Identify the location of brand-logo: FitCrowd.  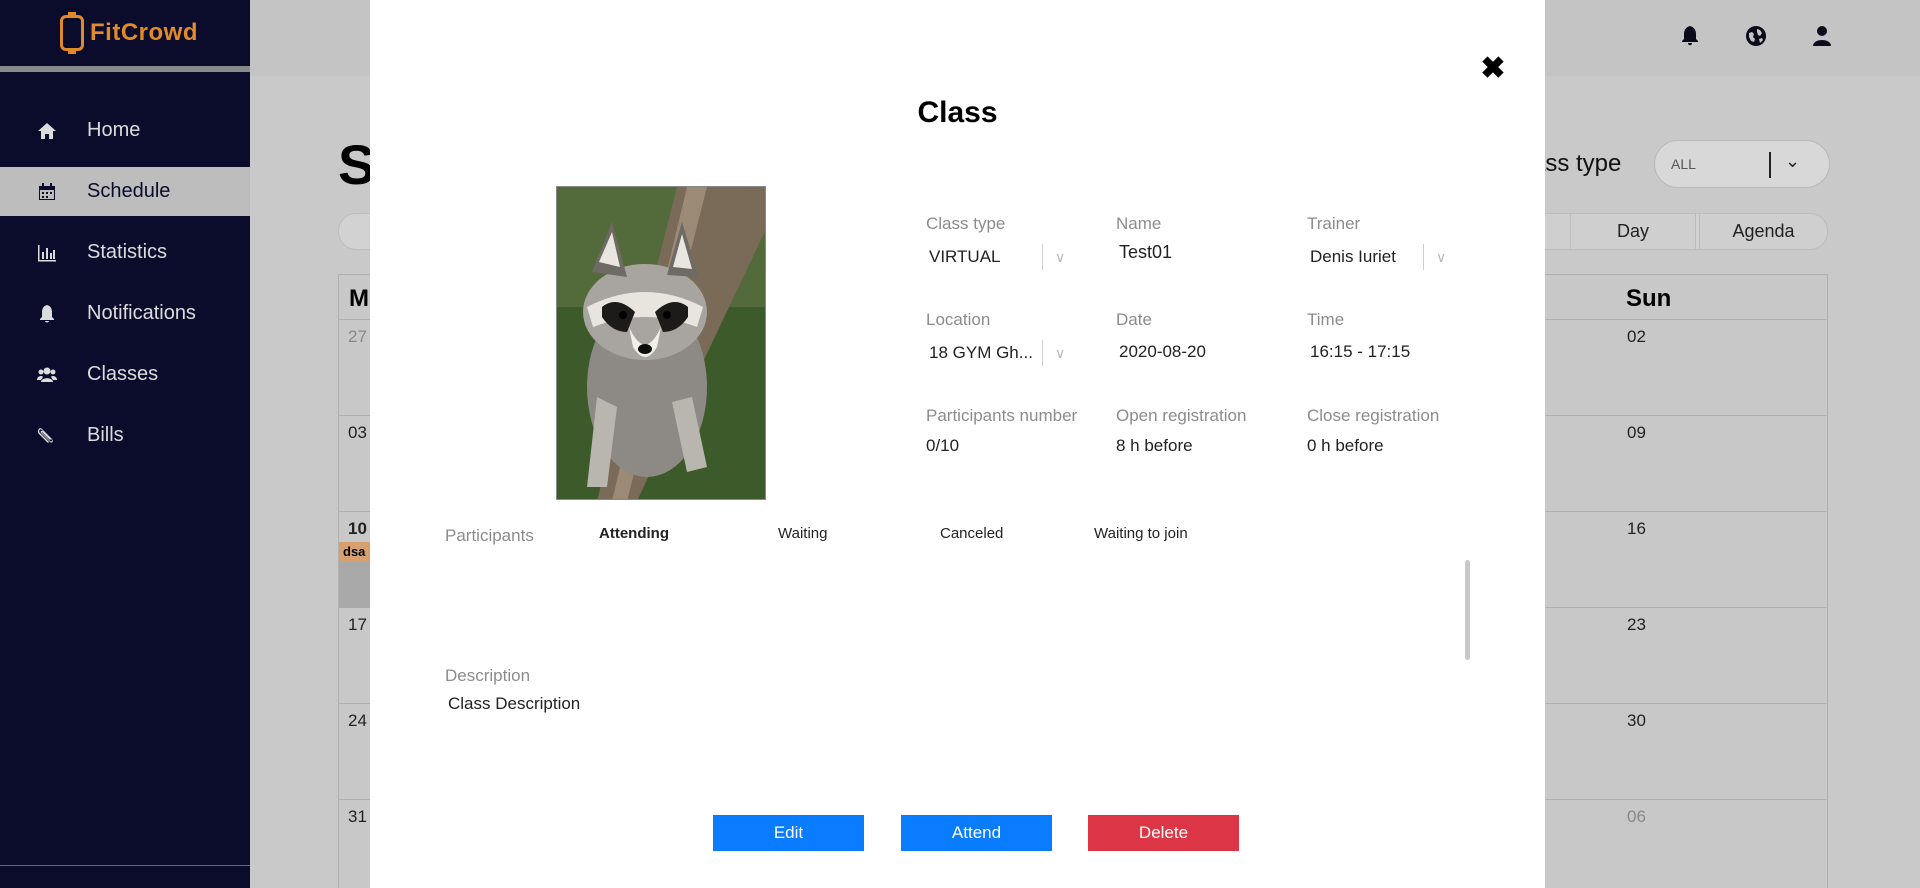
(125, 36).